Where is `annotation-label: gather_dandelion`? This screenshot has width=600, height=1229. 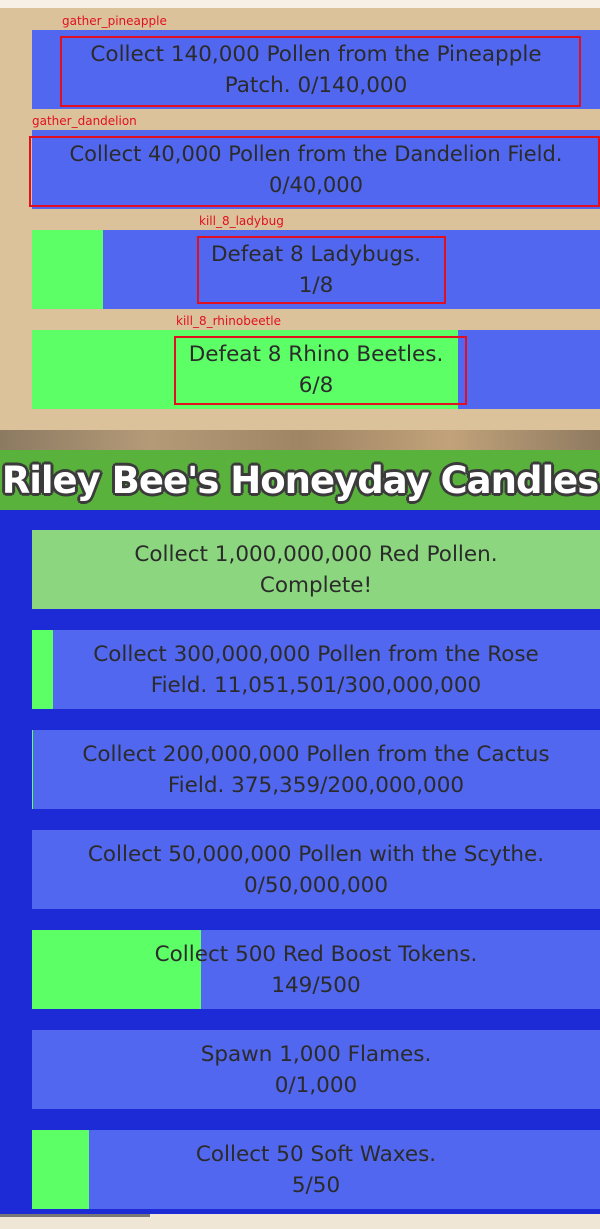
annotation-label: gather_dandelion is located at coordinates (84, 121).